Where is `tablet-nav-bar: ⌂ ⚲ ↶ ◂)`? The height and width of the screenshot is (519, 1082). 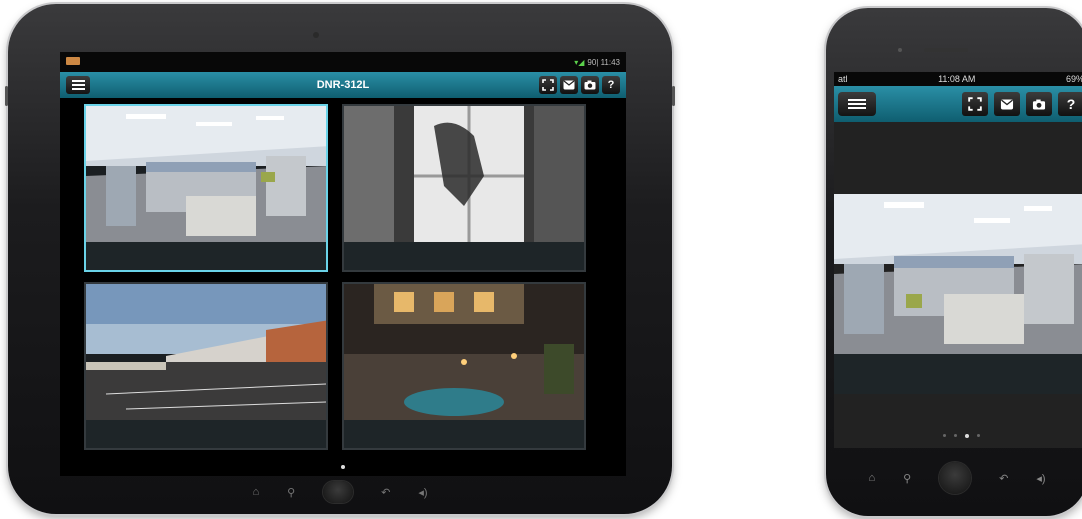 tablet-nav-bar: ⌂ ⚲ ↶ ◂) is located at coordinates (340, 492).